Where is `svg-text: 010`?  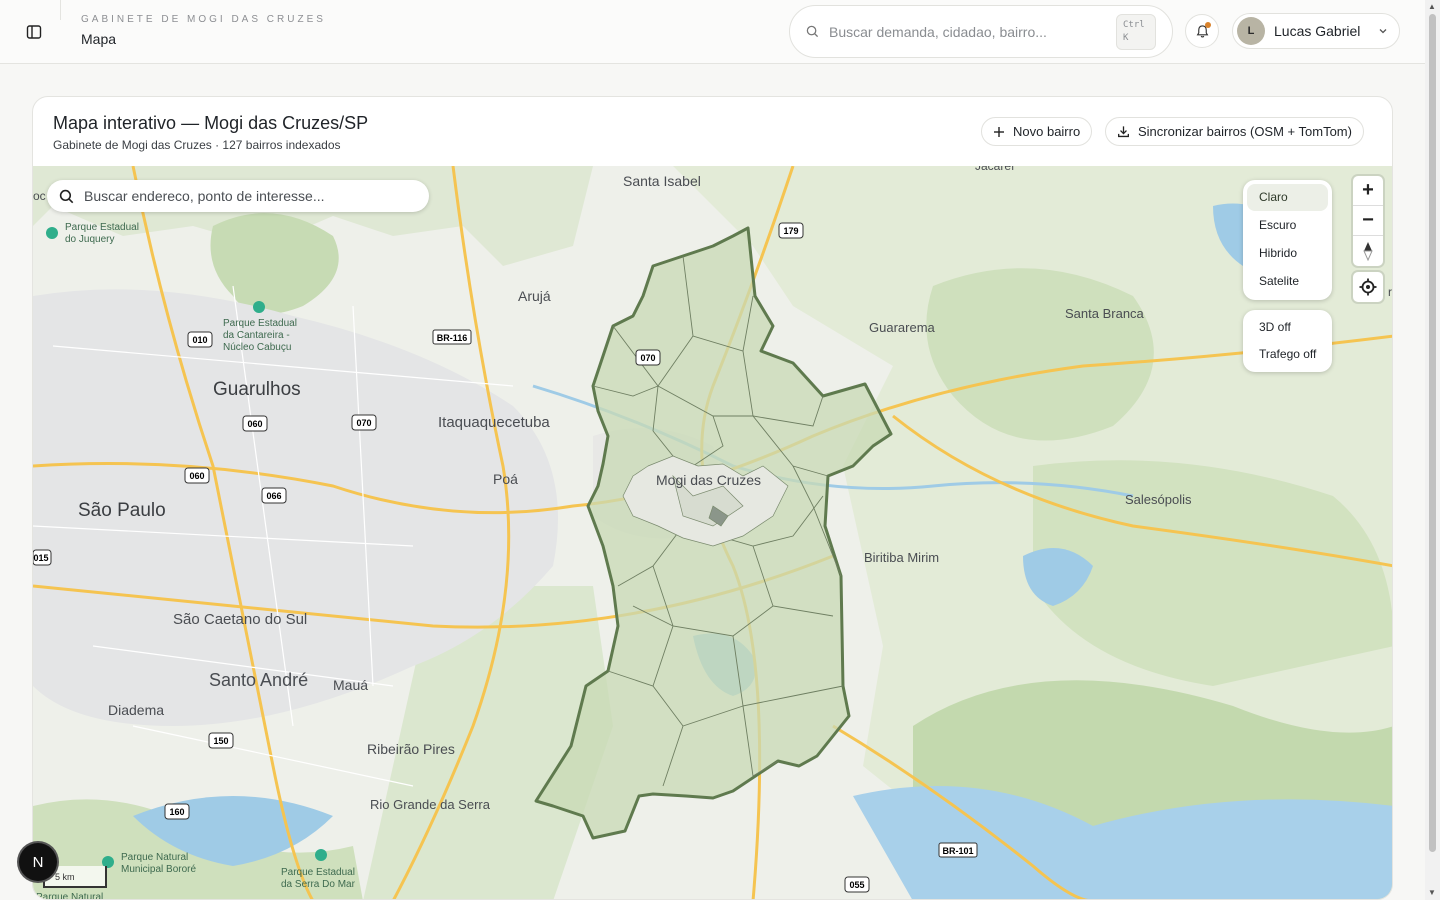
svg-text: 010 is located at coordinates (199, 340).